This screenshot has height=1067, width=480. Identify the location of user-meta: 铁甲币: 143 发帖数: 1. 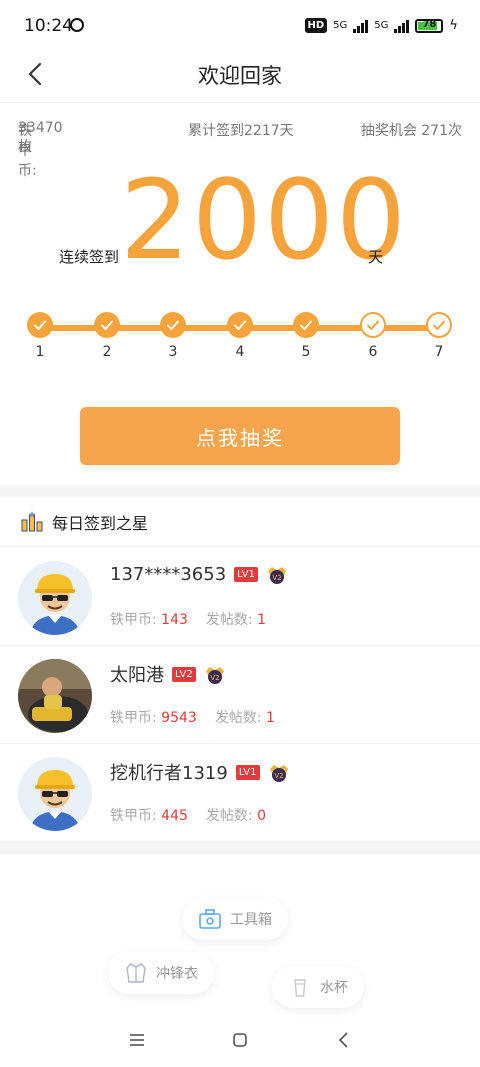
(188, 619).